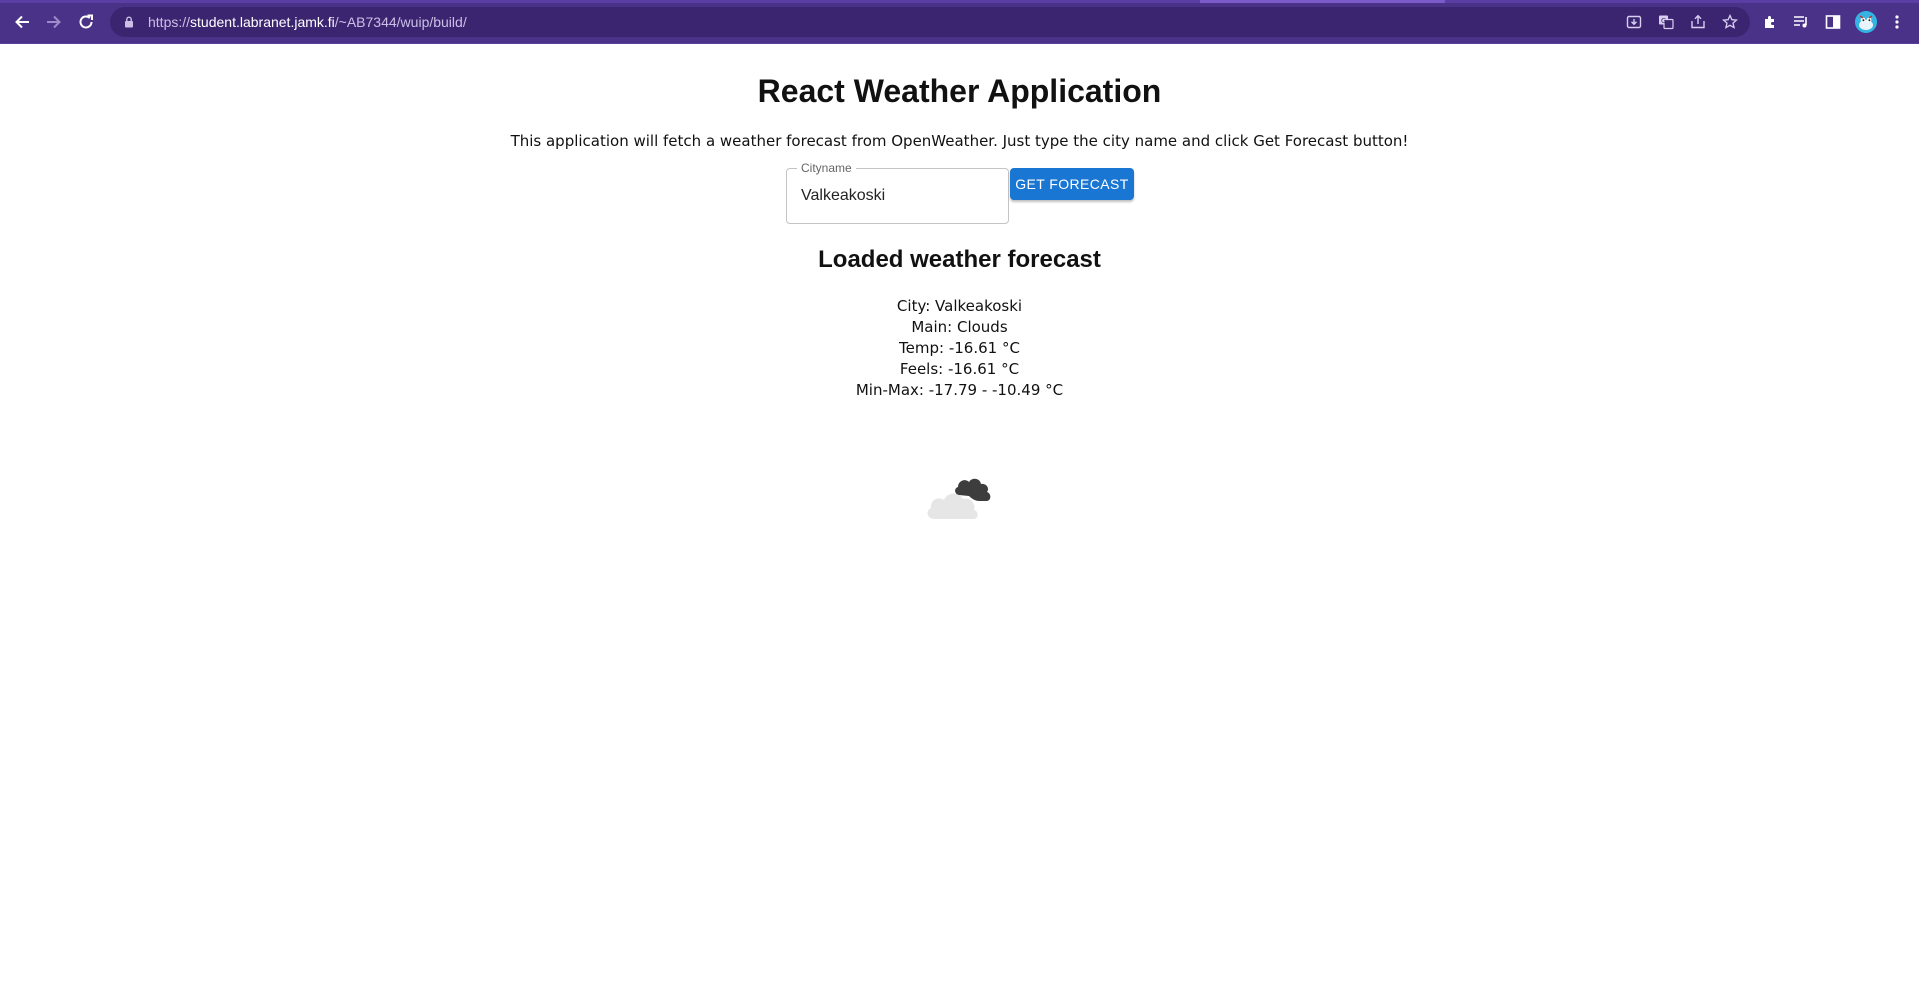 The width and height of the screenshot is (1919, 1007). I want to click on extensions-icon, so click(1770, 22).